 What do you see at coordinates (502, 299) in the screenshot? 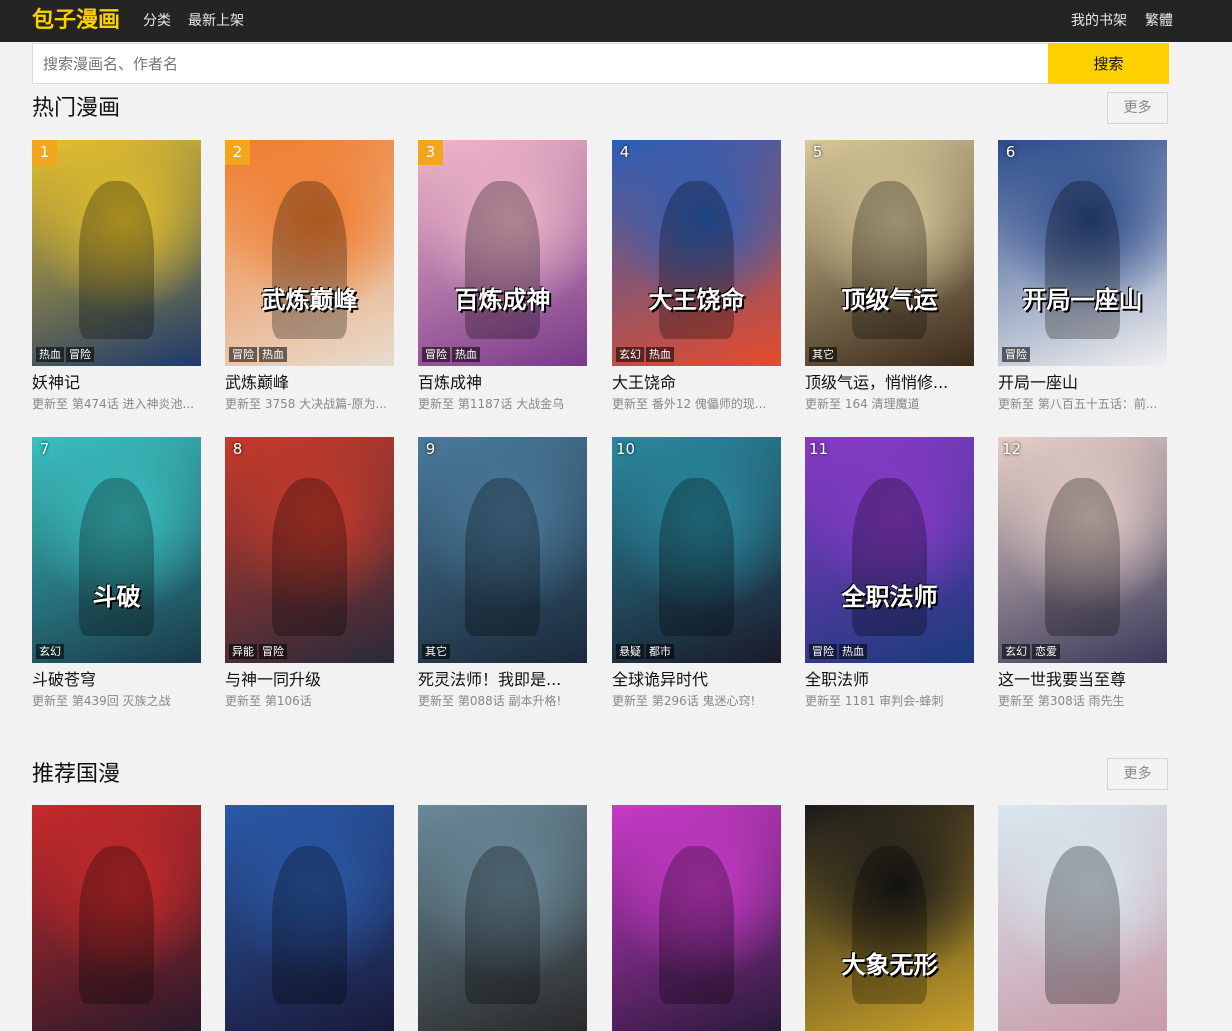
I see `cover-title-text: 百炼成神` at bounding box center [502, 299].